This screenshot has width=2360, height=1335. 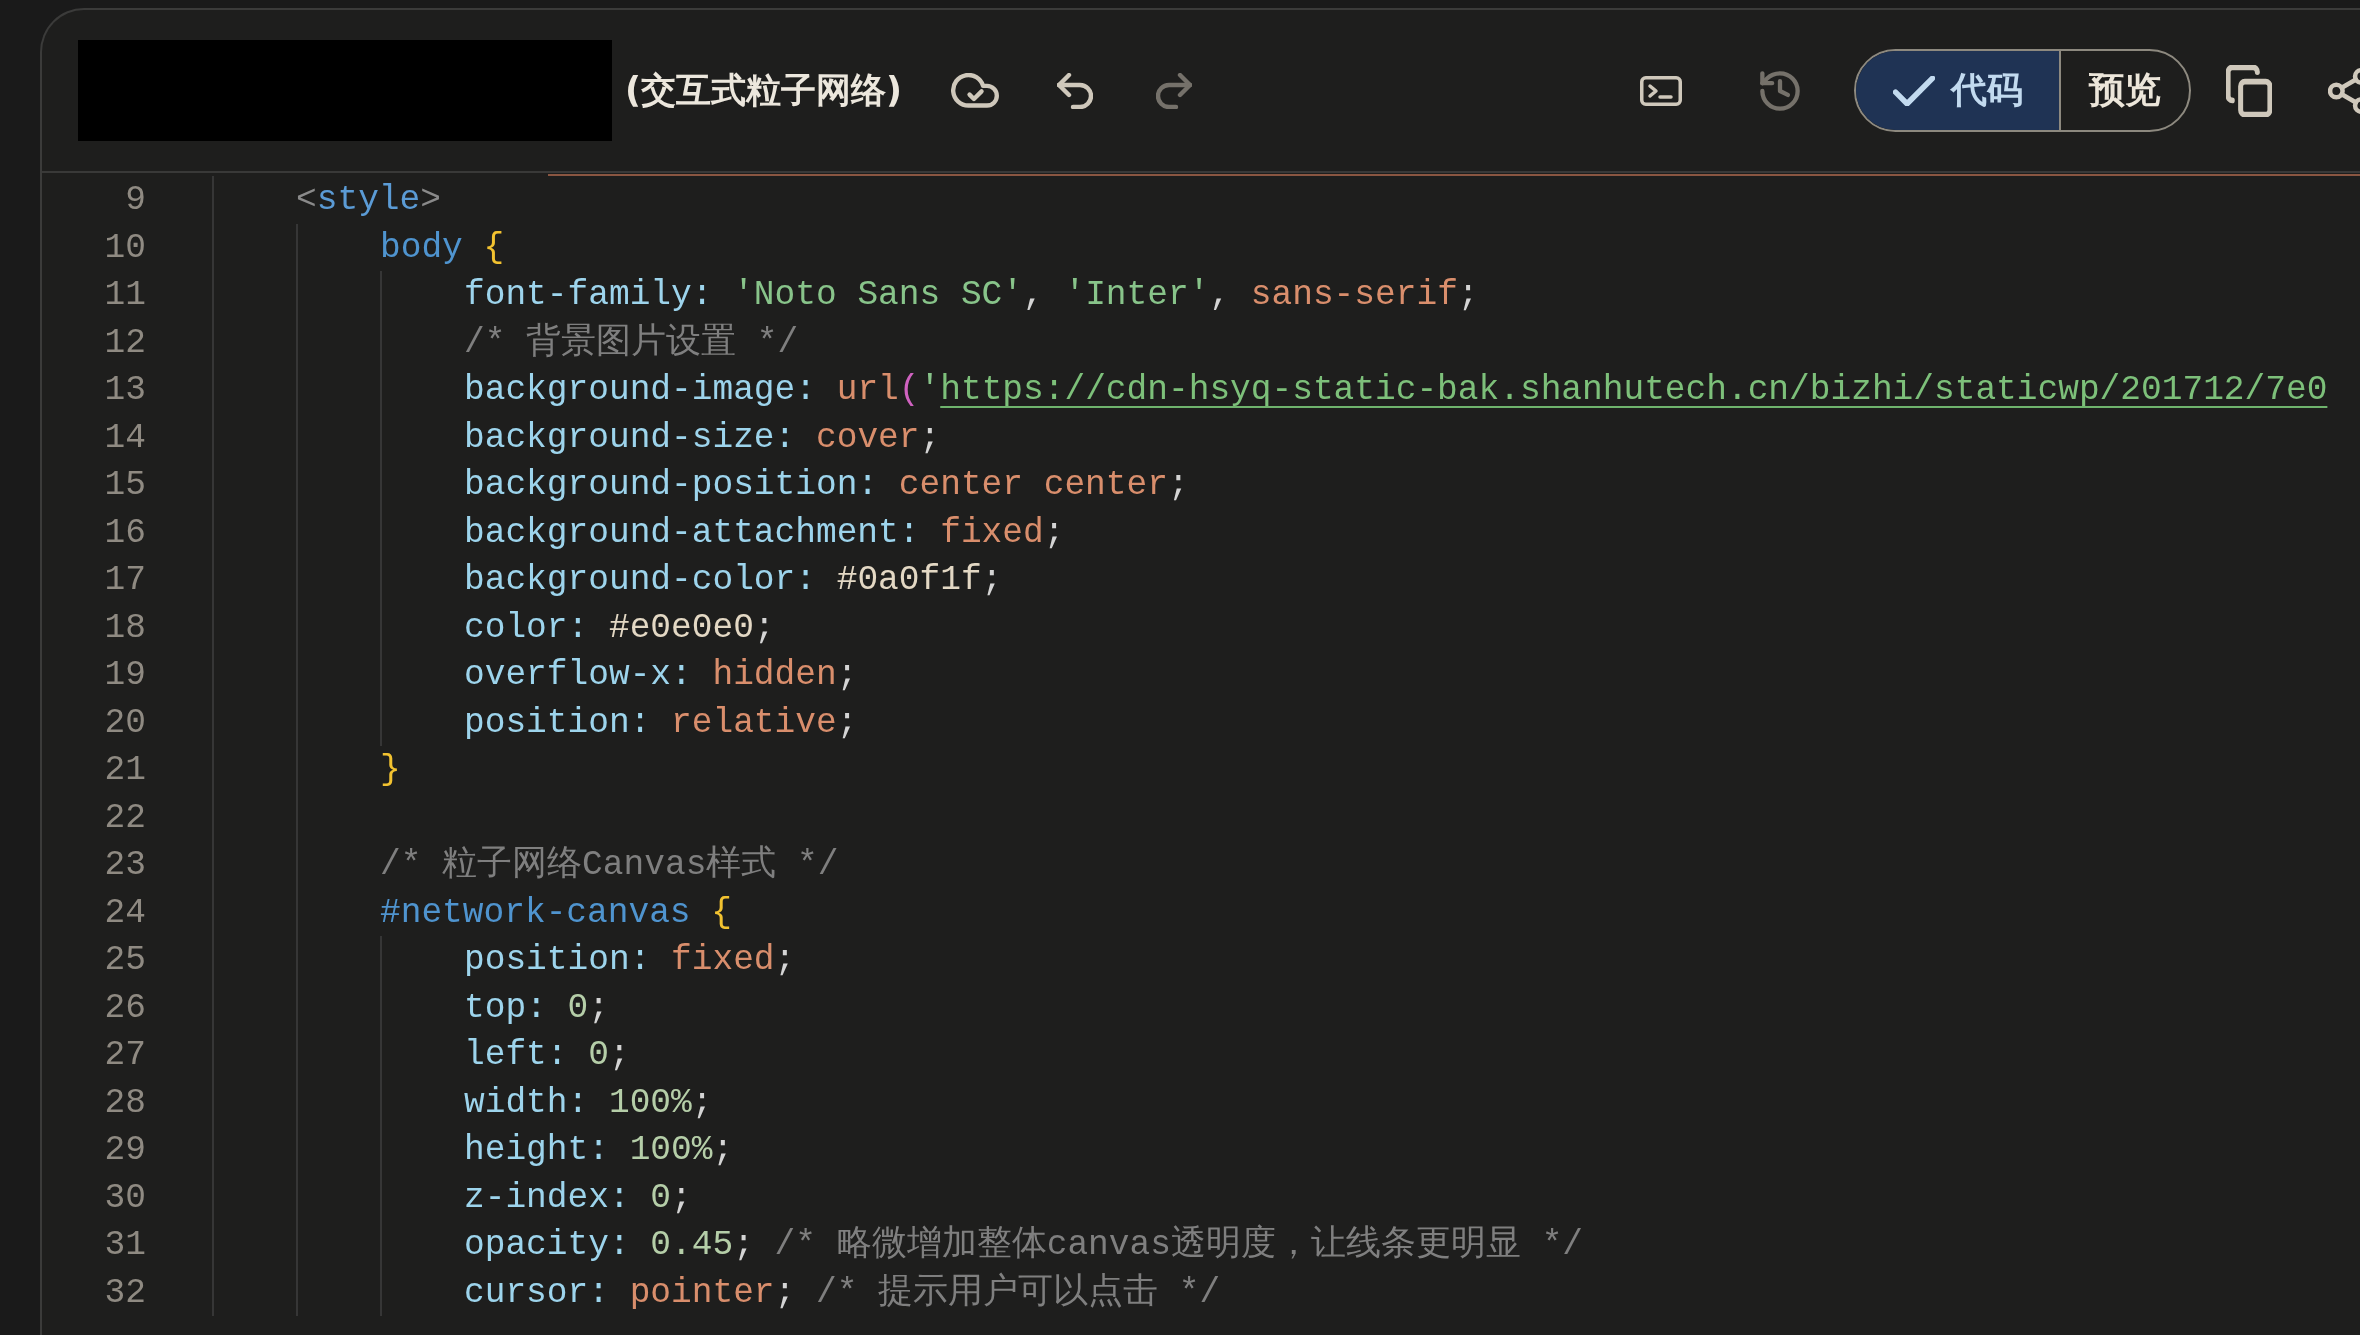 What do you see at coordinates (1958, 90) in the screenshot?
I see `view-tab: 代码` at bounding box center [1958, 90].